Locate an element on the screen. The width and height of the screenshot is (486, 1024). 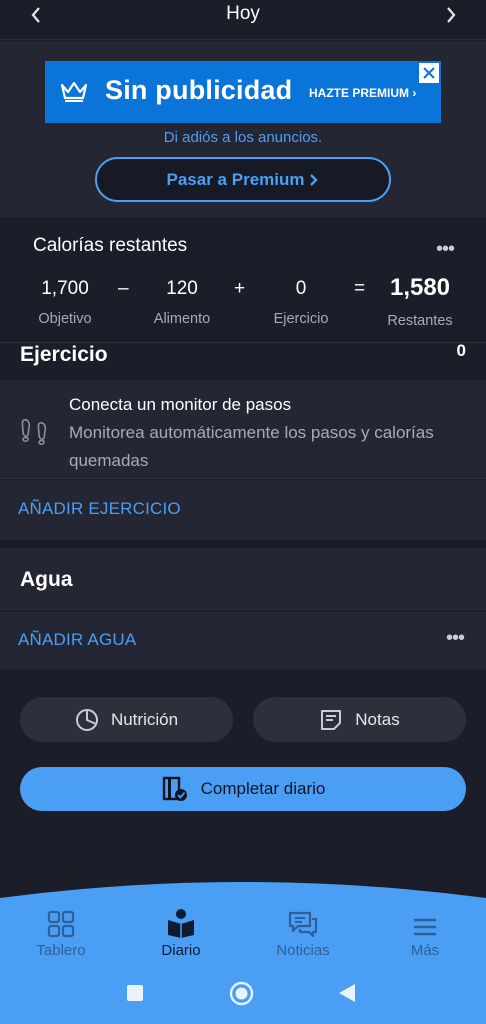
remaining-column: 1,580 Restantes is located at coordinates (420, 301).